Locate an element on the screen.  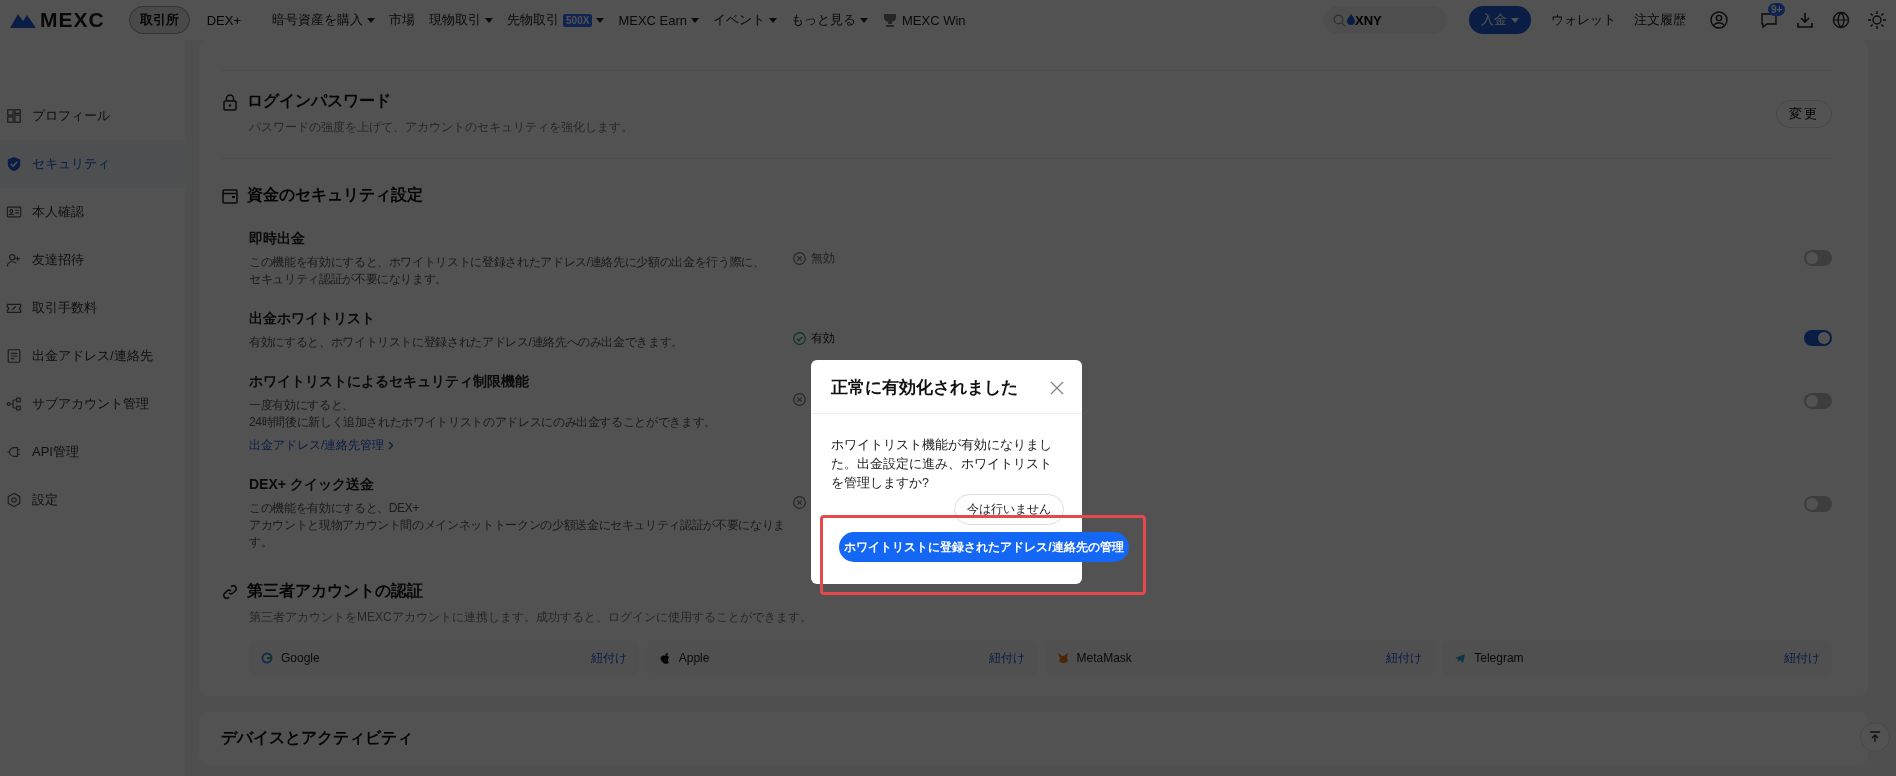
section-title: 資金のセキュリティ設定 is located at coordinates (335, 195).